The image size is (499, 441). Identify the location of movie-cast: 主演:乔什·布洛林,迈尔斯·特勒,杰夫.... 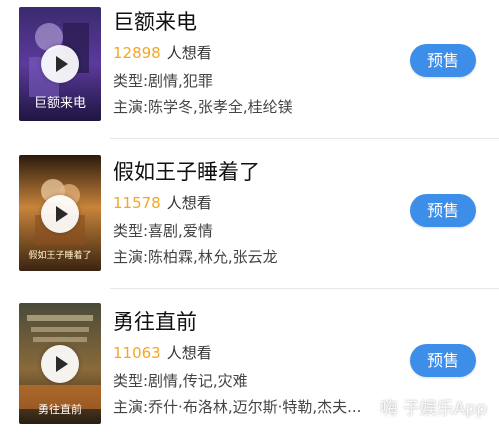
(237, 407).